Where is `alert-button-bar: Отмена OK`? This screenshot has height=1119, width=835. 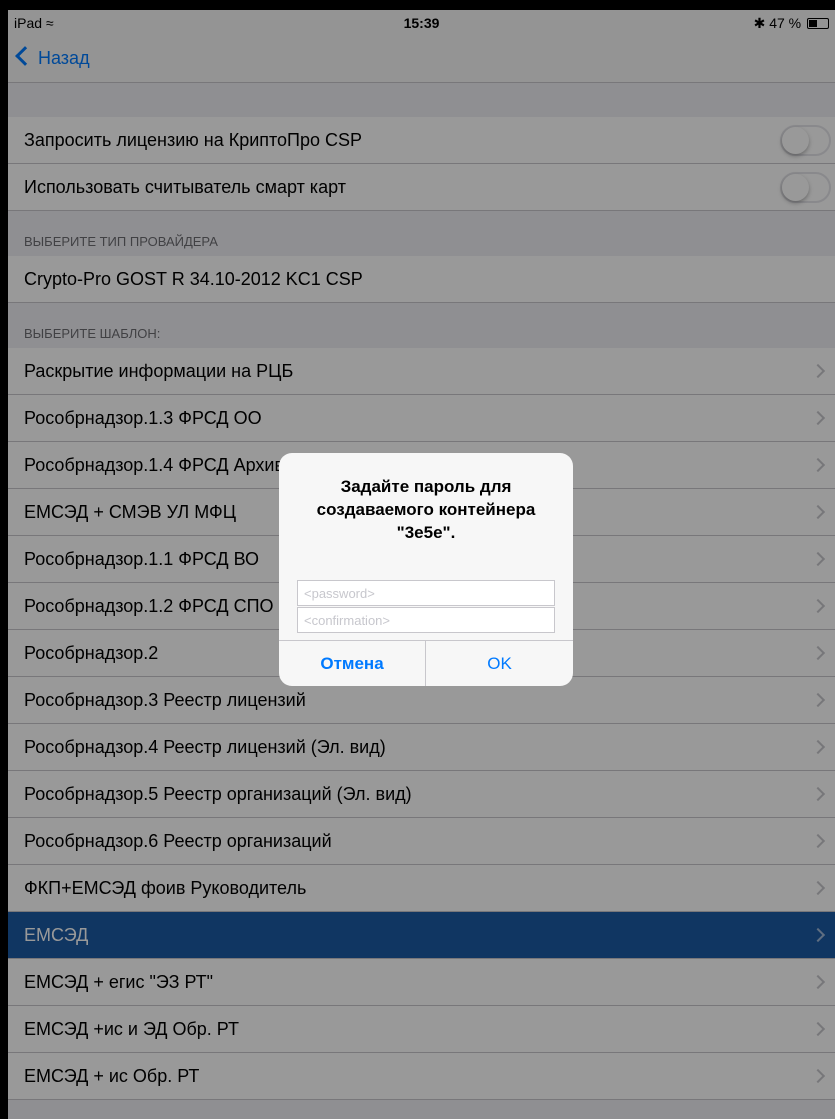 alert-button-bar: Отмена OK is located at coordinates (426, 663).